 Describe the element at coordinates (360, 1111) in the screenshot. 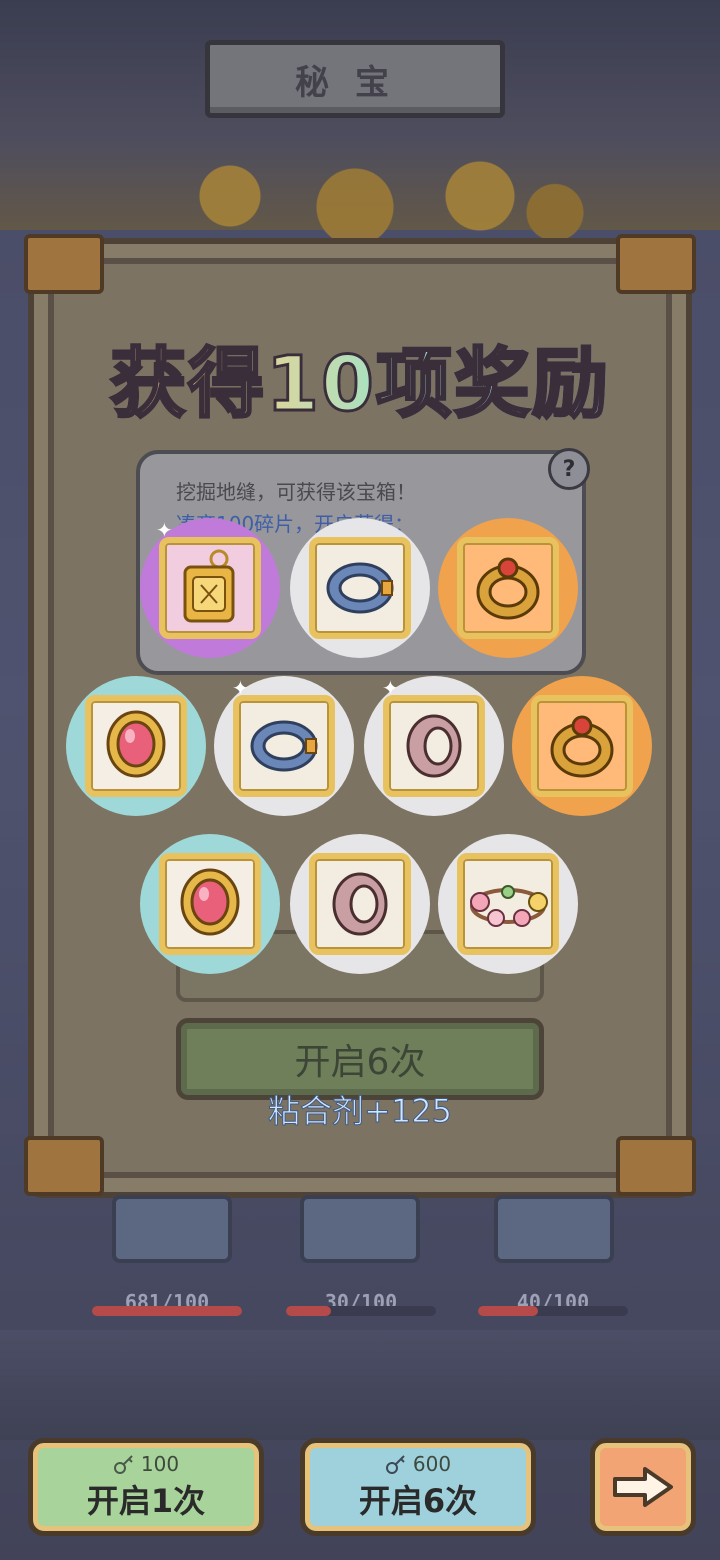

I see `reward-caption: 粘合剂+125` at that location.